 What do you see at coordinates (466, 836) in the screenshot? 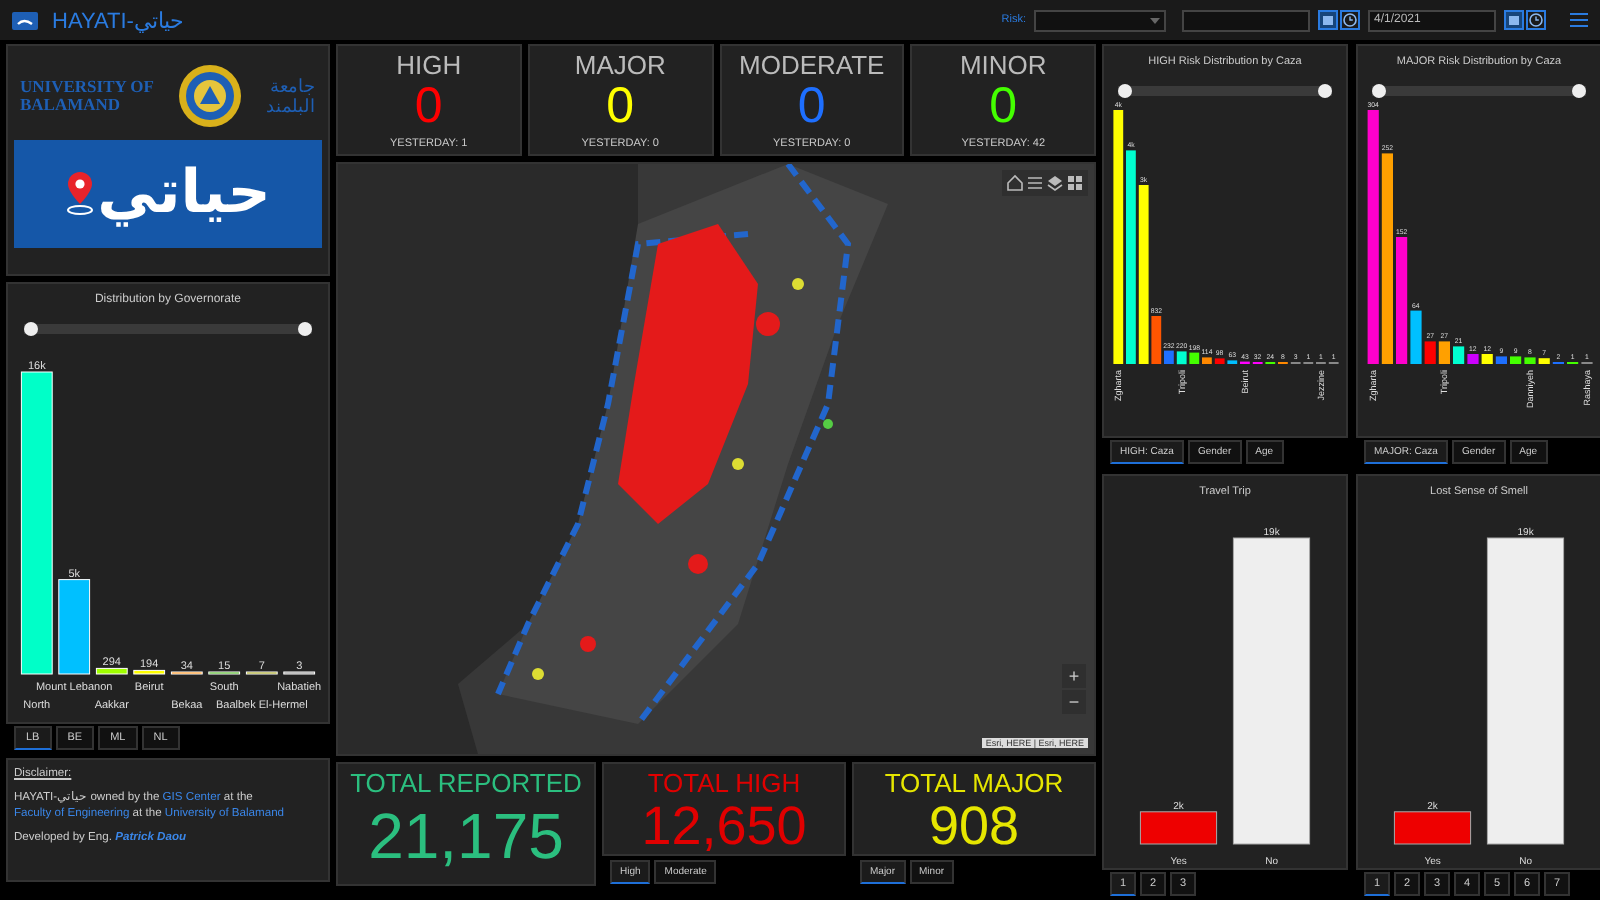
I see `total-value: 21,175` at bounding box center [466, 836].